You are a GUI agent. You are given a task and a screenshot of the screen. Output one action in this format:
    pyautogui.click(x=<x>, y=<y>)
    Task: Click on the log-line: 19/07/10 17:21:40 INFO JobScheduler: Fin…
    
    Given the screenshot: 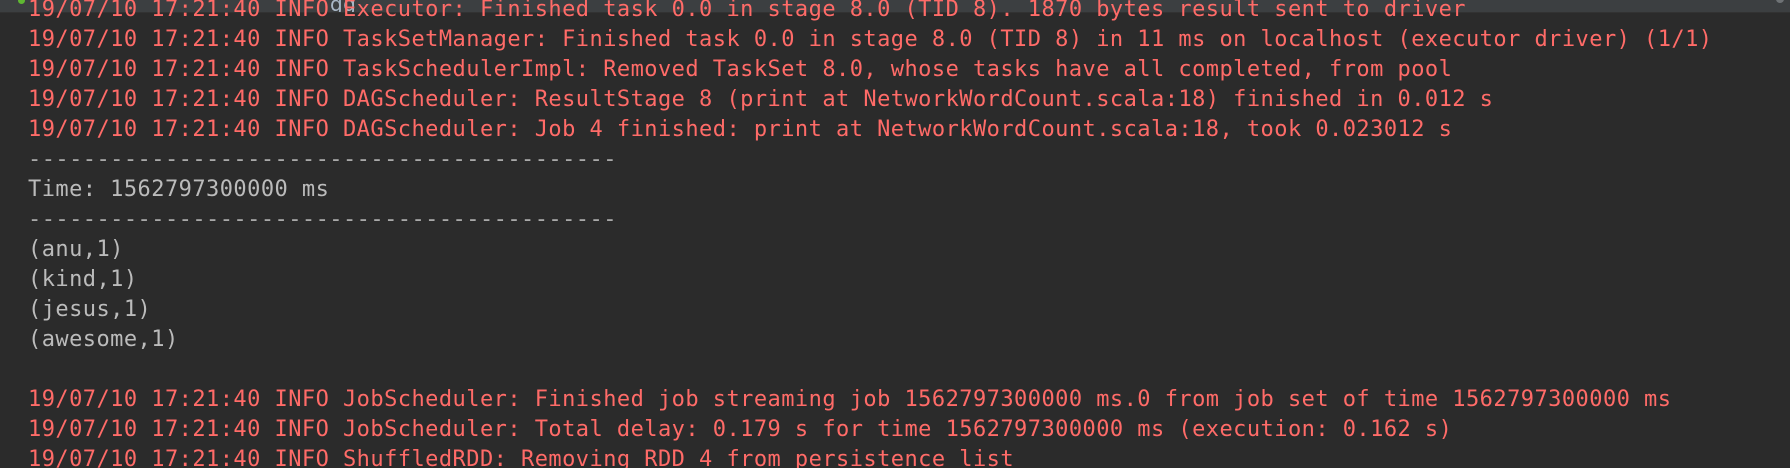 What is the action you would take?
    pyautogui.click(x=850, y=399)
    